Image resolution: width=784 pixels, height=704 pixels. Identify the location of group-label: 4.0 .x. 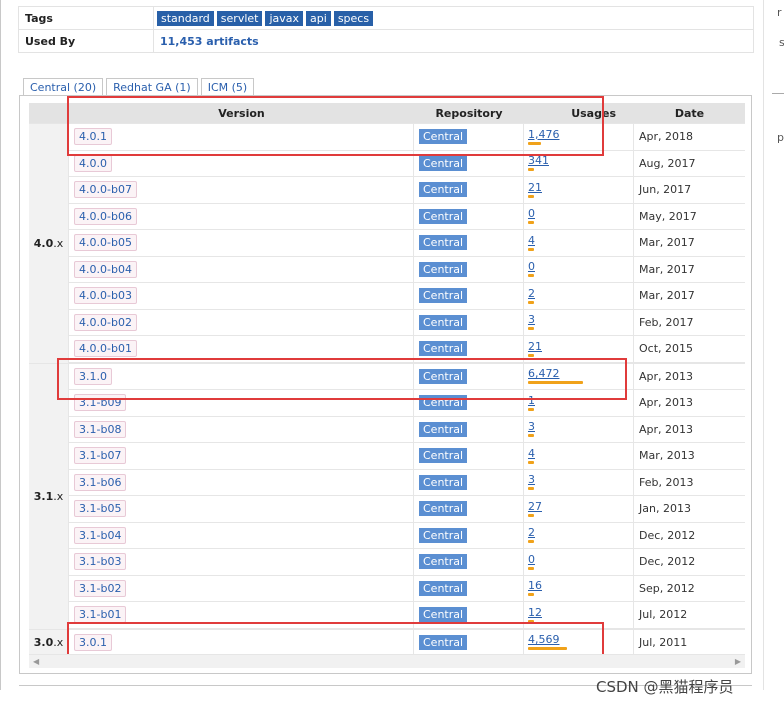
(49, 243).